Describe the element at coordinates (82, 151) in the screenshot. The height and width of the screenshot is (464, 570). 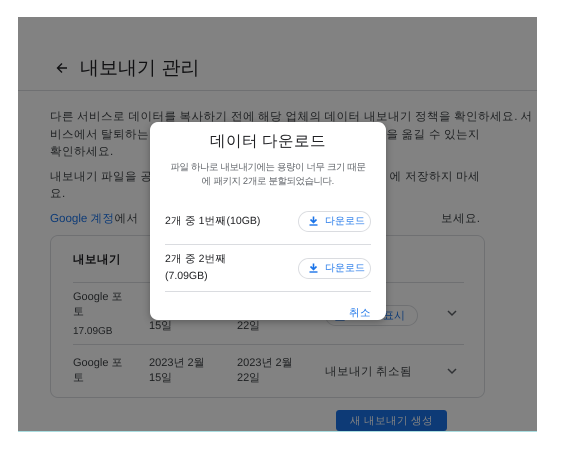
I see `paragraph-text: 확인하세요.` at that location.